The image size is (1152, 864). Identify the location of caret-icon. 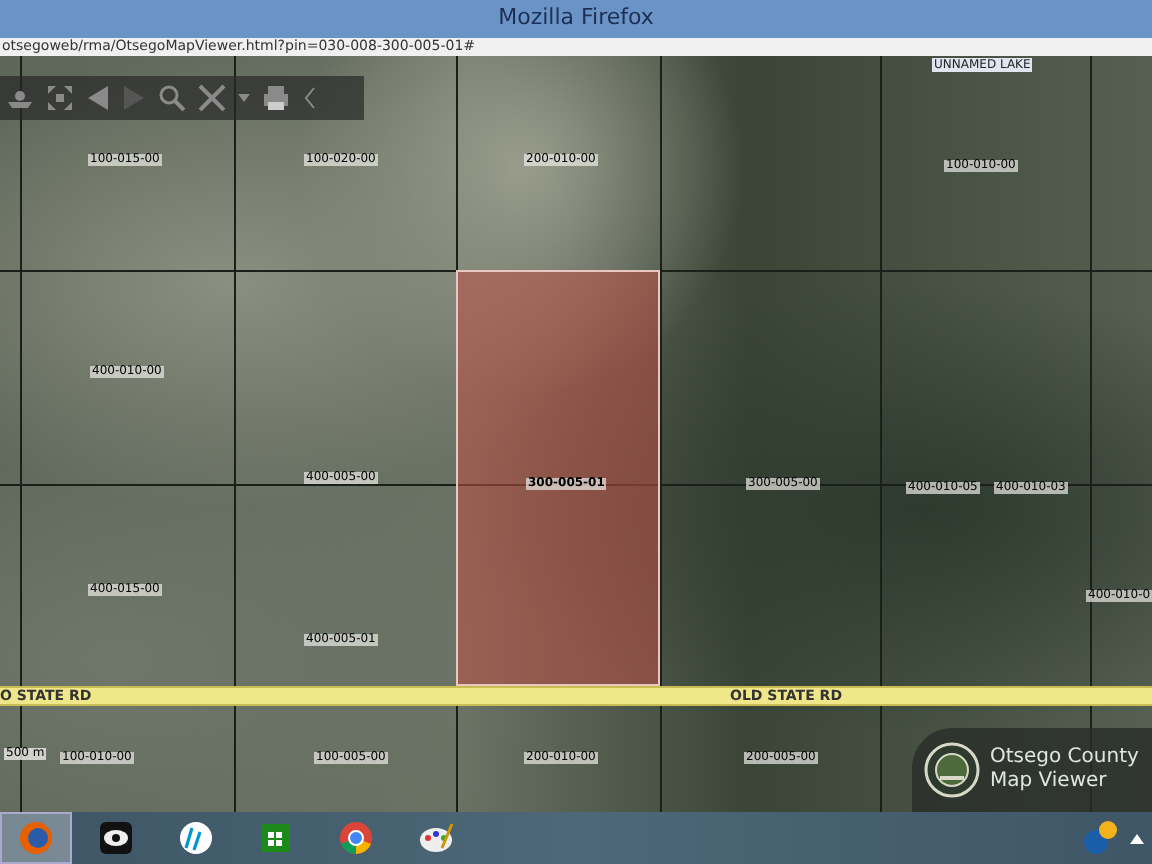
(1137, 838).